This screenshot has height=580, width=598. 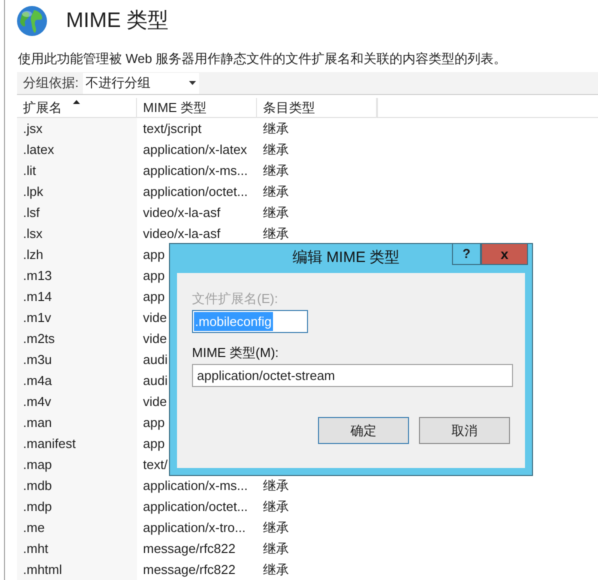 What do you see at coordinates (77, 464) in the screenshot?
I see `table-cell: .map` at bounding box center [77, 464].